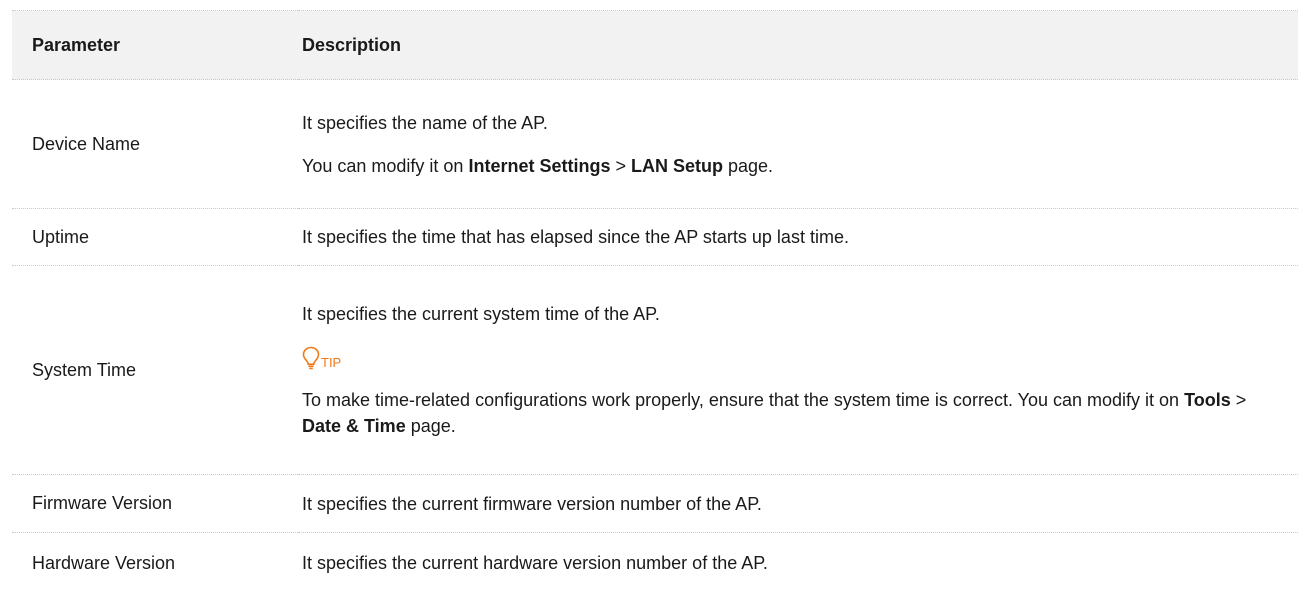  Describe the element at coordinates (155, 237) in the screenshot. I see `param-uptime: Uptime` at that location.